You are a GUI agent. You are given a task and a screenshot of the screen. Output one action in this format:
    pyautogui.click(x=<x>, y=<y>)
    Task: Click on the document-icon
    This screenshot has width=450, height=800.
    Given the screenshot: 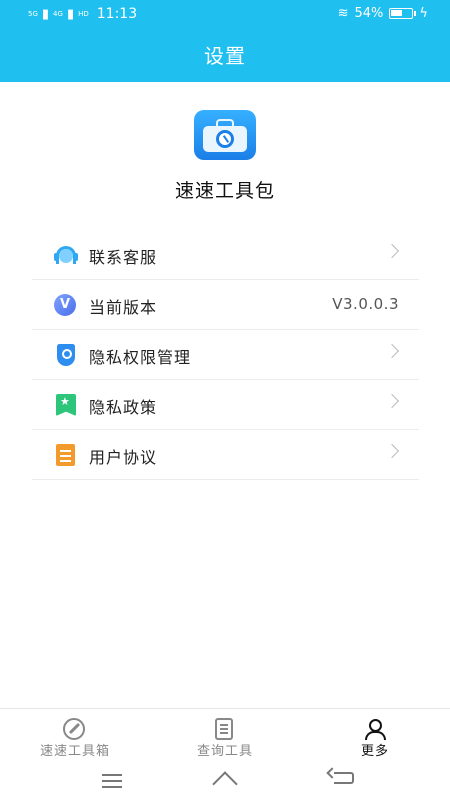 What is the action you would take?
    pyautogui.click(x=65, y=455)
    